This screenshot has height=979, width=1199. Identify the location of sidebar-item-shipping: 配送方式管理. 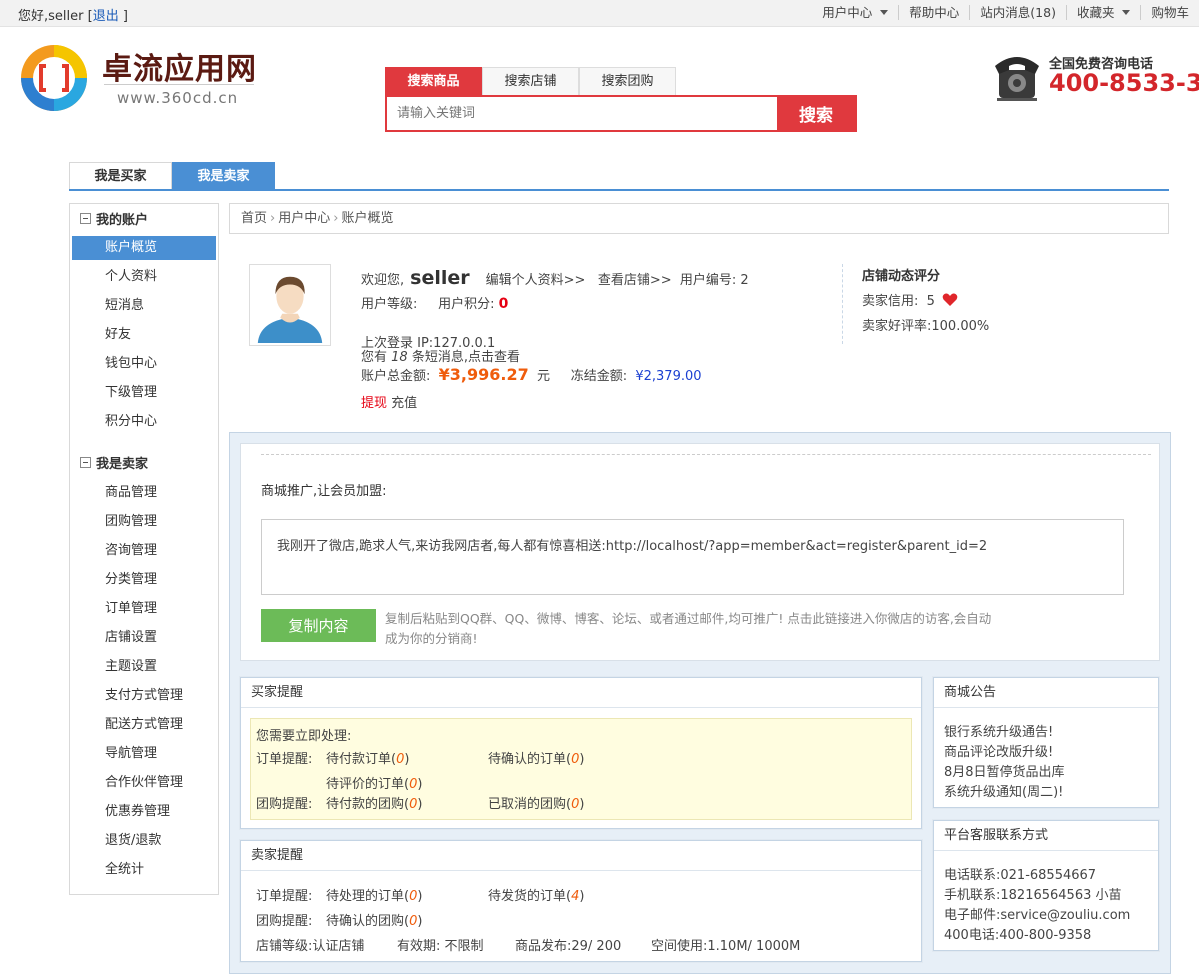
(144, 725).